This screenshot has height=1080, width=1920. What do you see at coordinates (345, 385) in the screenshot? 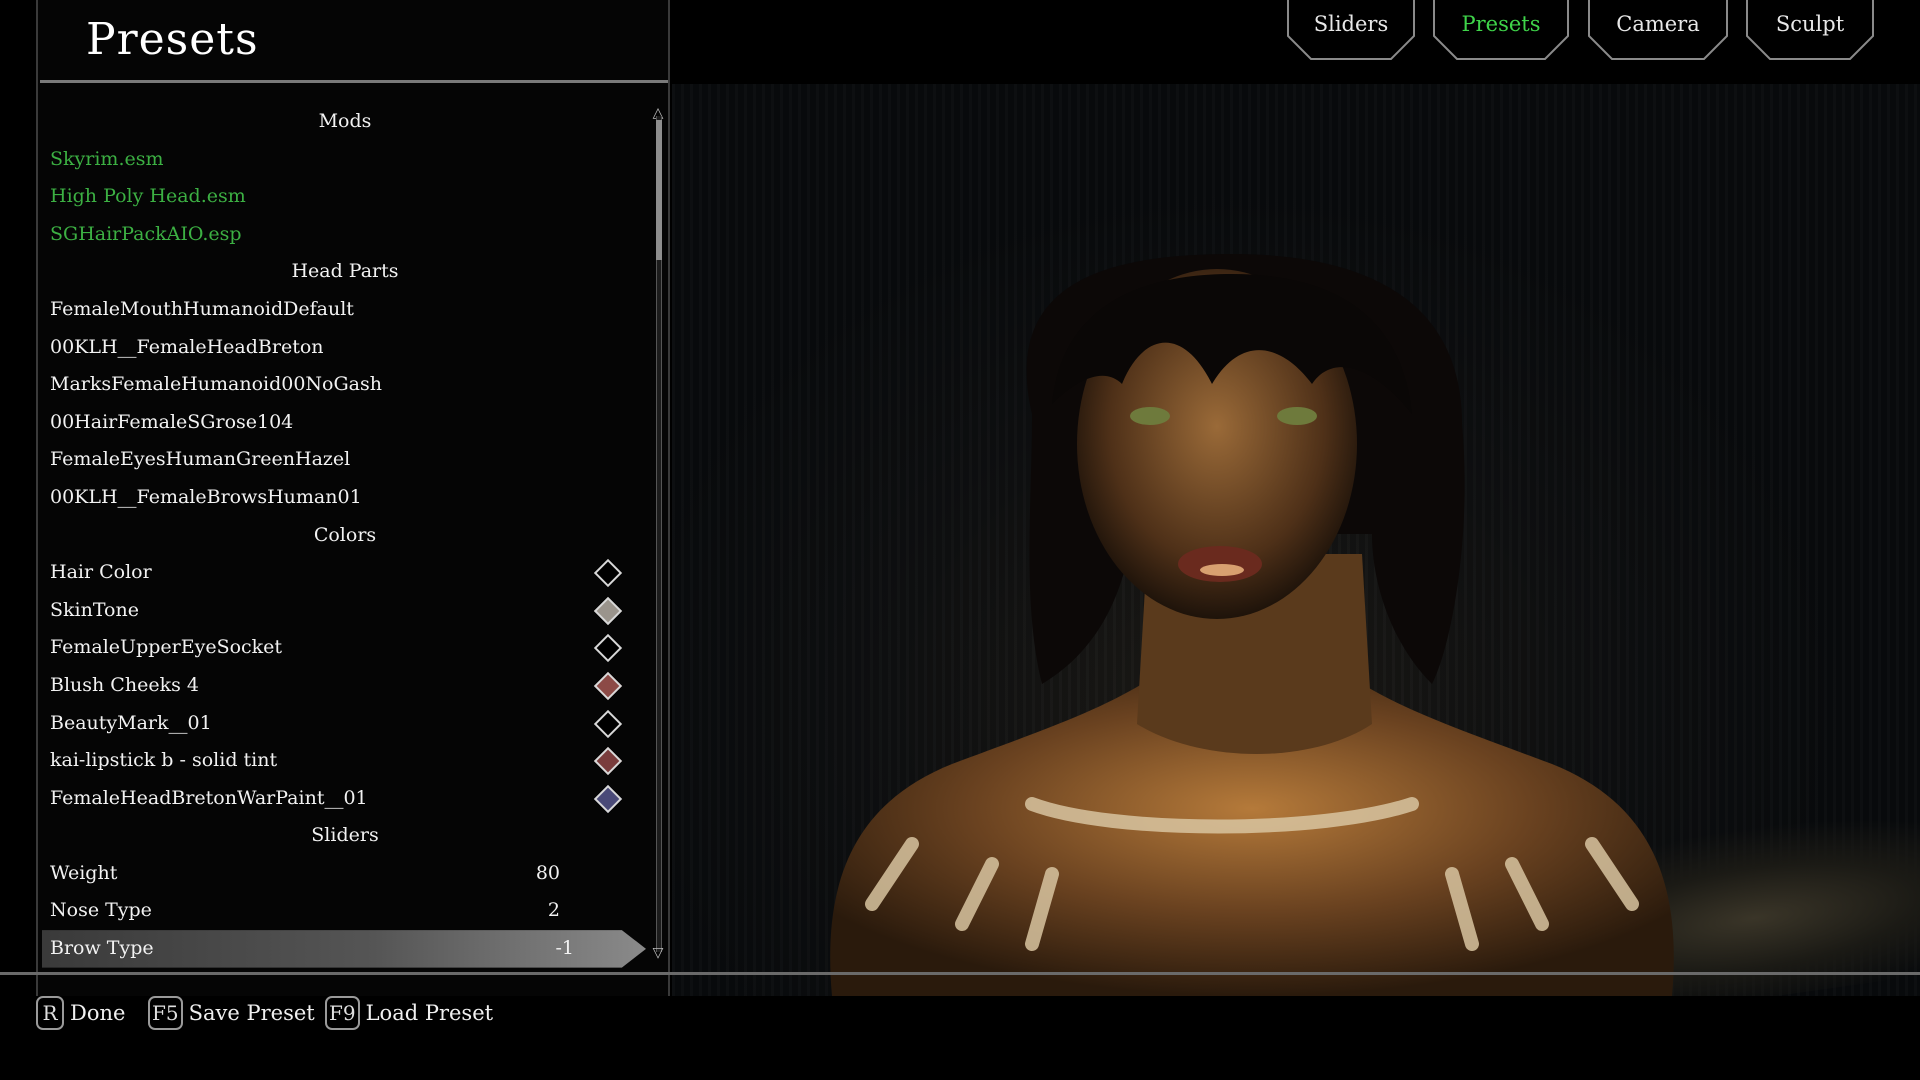
I see `head-part-item: MarksFemaleHumanoid00NoGash` at bounding box center [345, 385].